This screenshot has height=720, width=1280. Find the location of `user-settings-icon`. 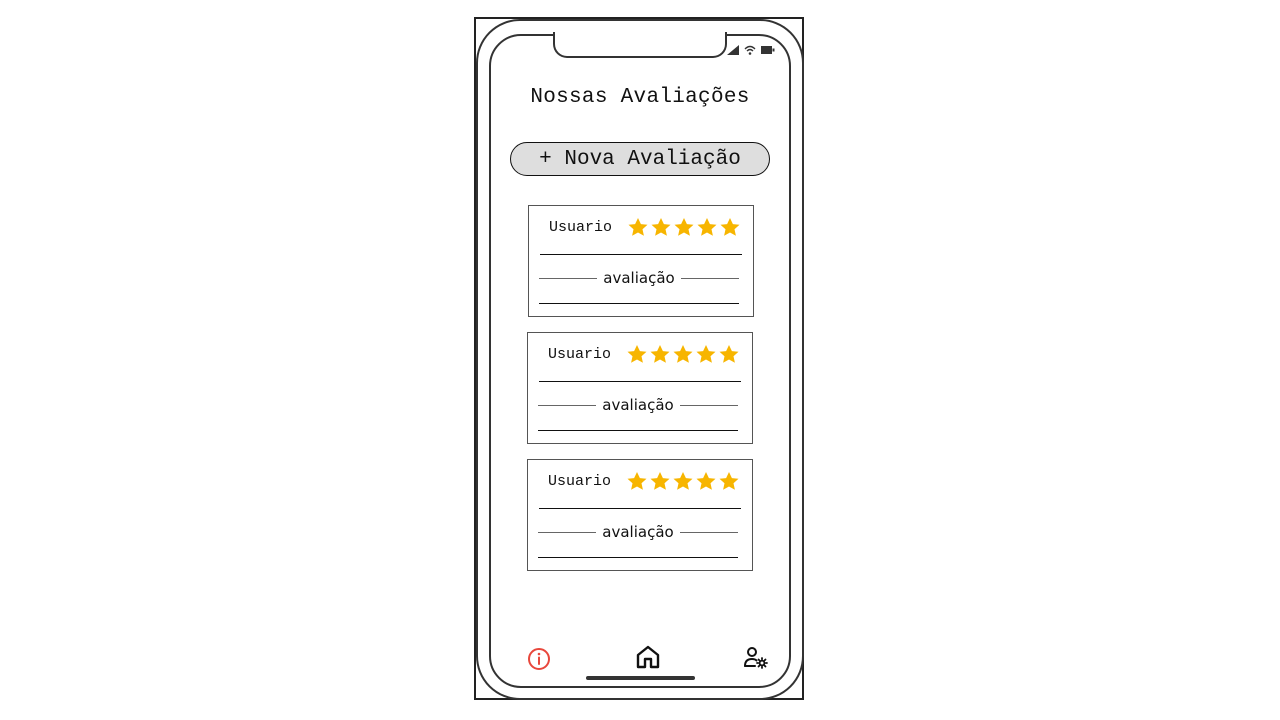

user-settings-icon is located at coordinates (756, 658).